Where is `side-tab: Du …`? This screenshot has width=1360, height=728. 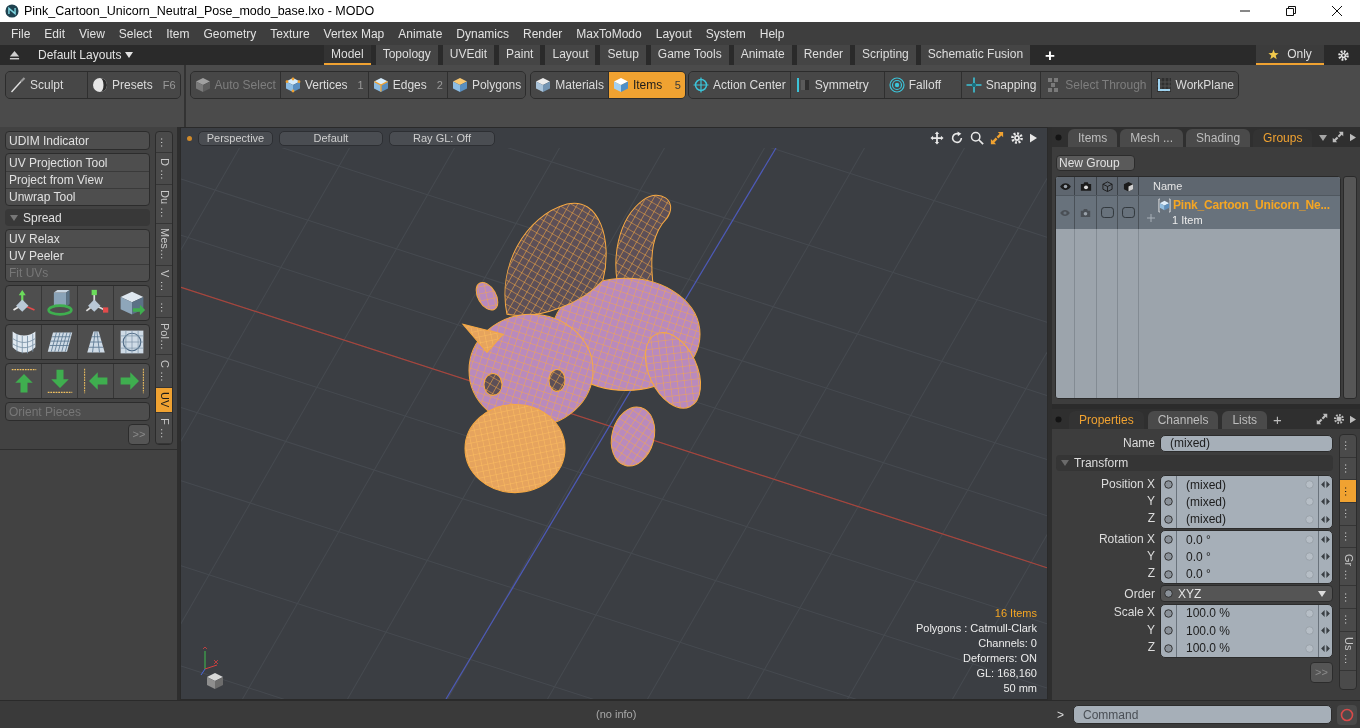 side-tab: Du … is located at coordinates (164, 204).